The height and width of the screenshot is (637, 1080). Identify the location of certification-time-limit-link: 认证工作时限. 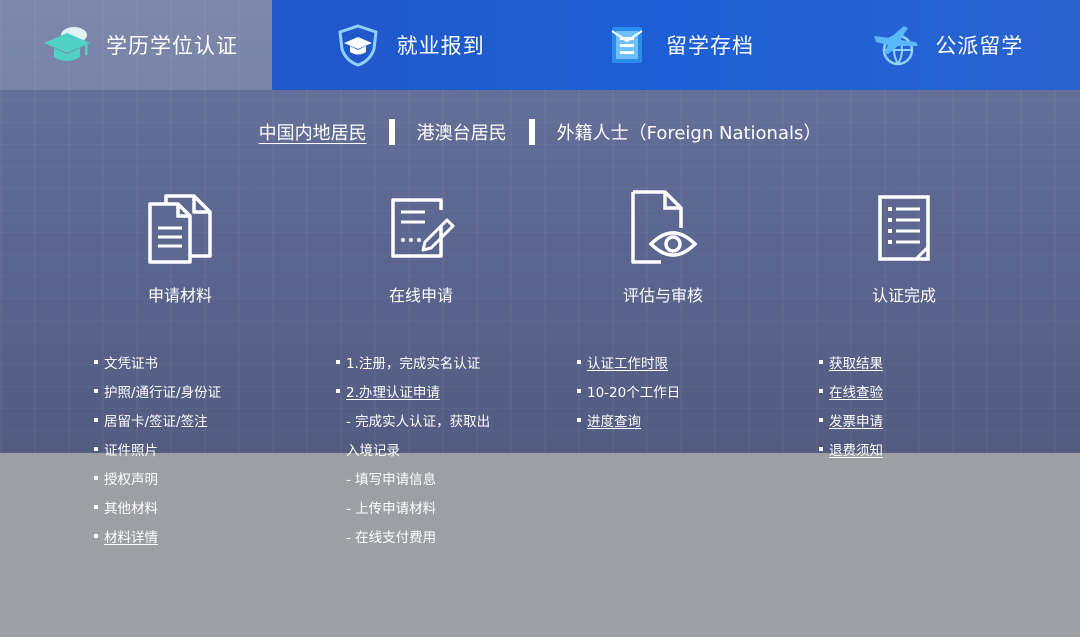
(628, 364).